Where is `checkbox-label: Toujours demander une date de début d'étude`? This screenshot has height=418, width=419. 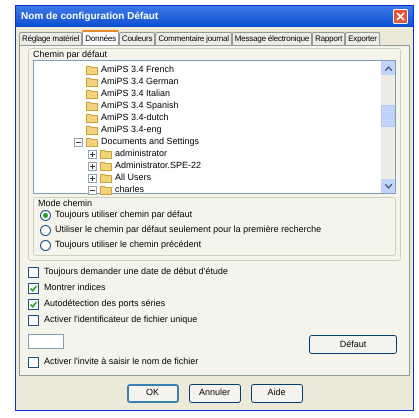
checkbox-label: Toujours demander une date de début d'étude is located at coordinates (136, 271).